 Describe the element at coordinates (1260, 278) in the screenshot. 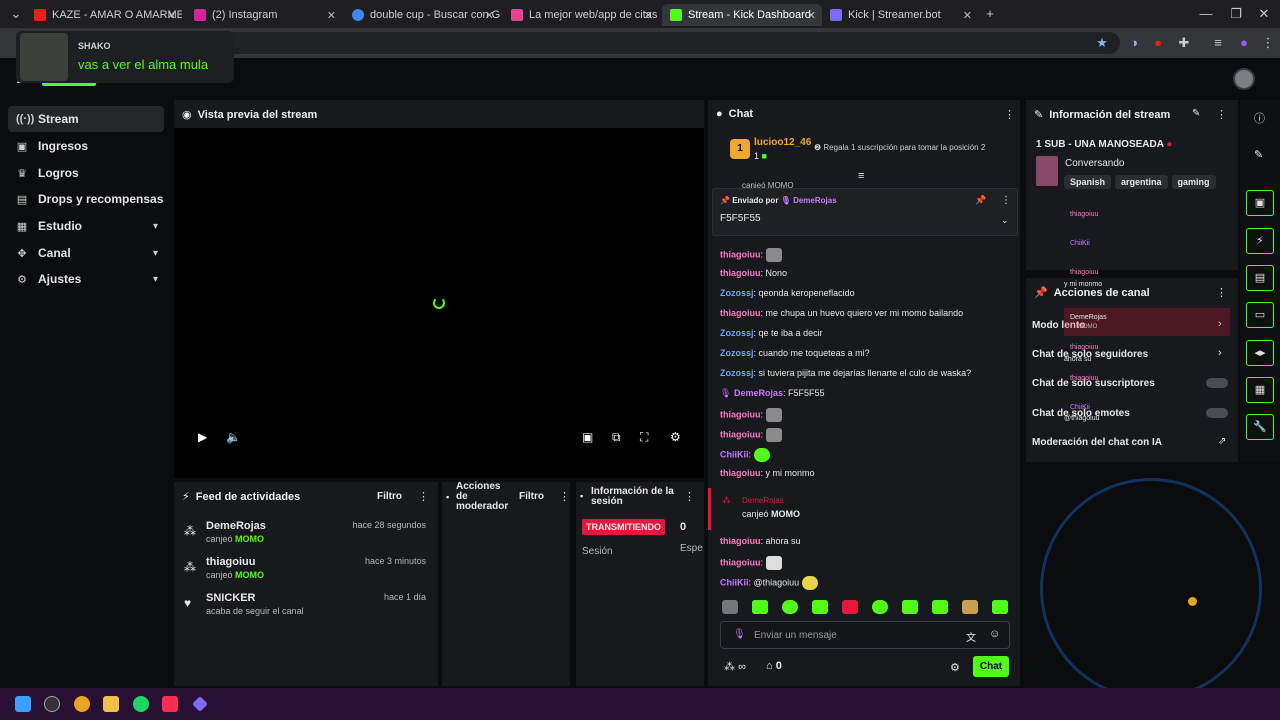

I see `rail-button: ▤` at that location.